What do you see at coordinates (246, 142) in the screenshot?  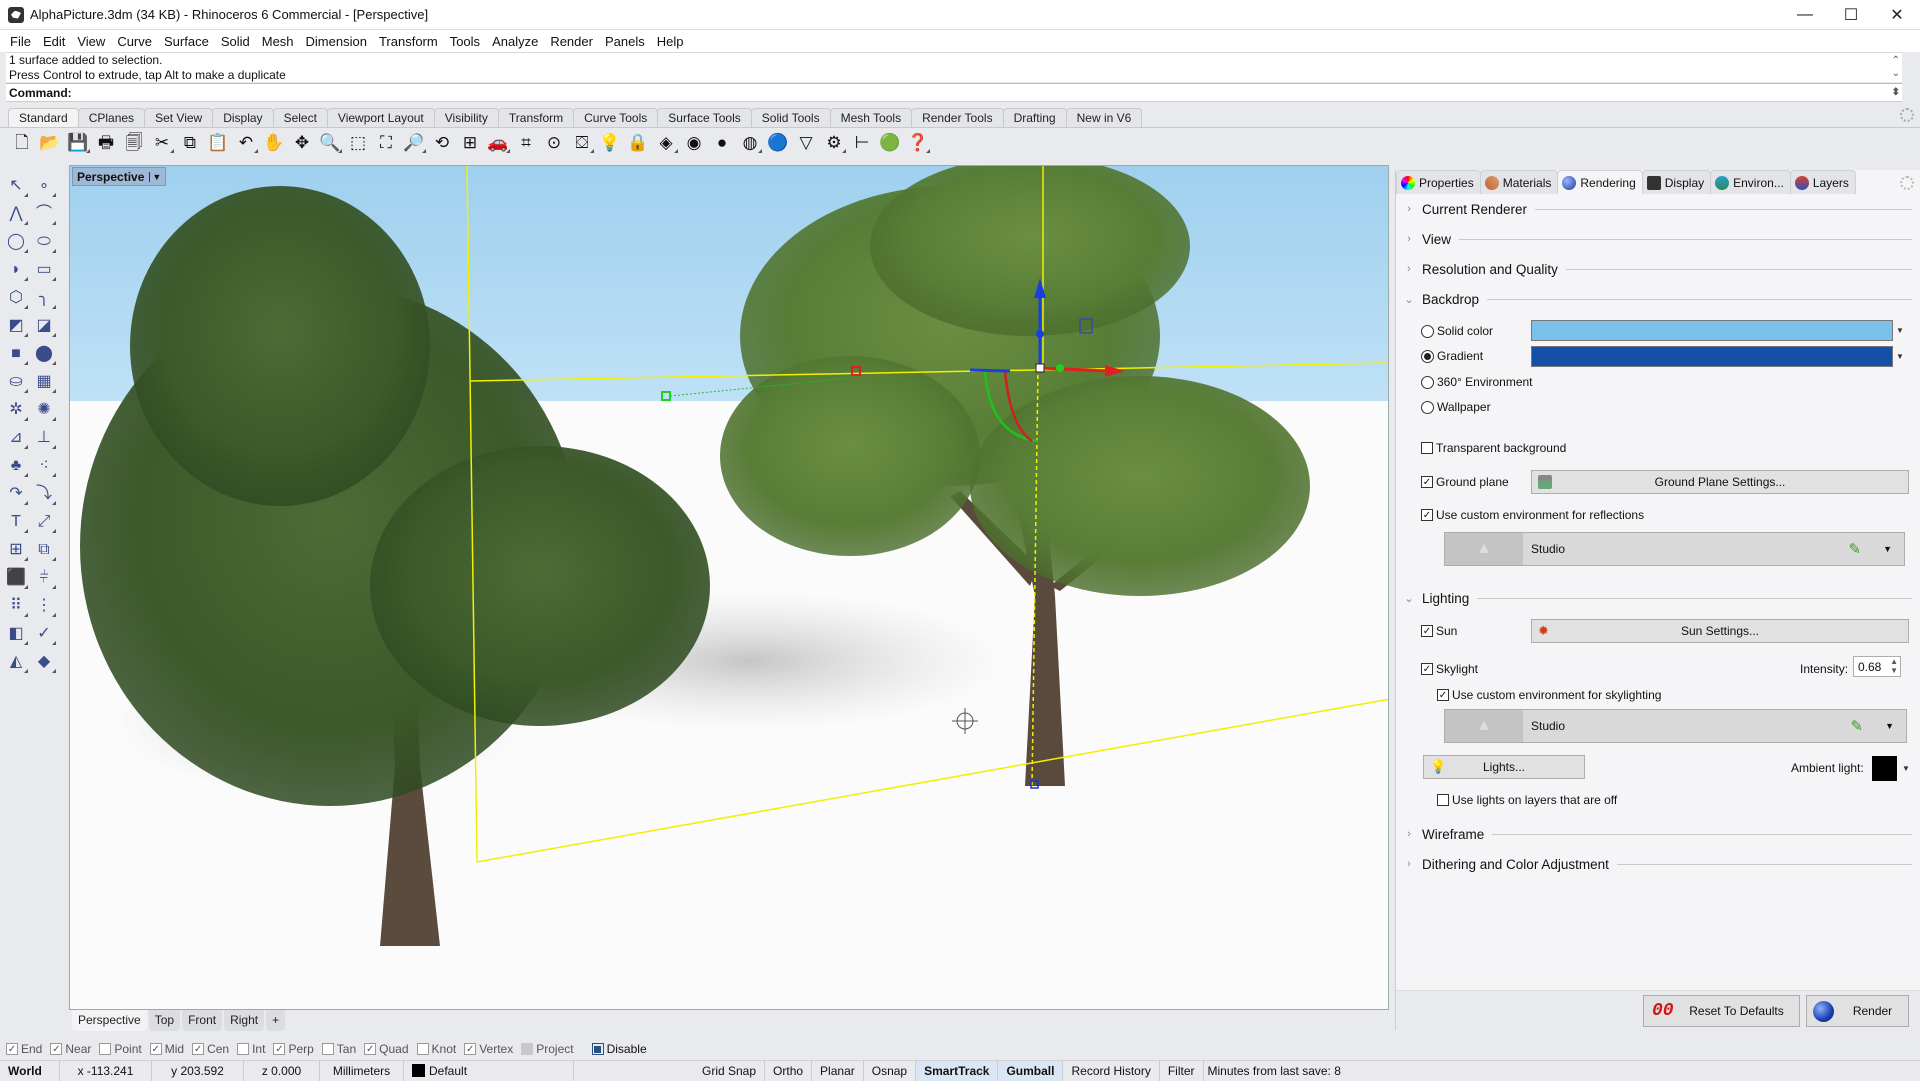 I see `undo-icon: ↶` at bounding box center [246, 142].